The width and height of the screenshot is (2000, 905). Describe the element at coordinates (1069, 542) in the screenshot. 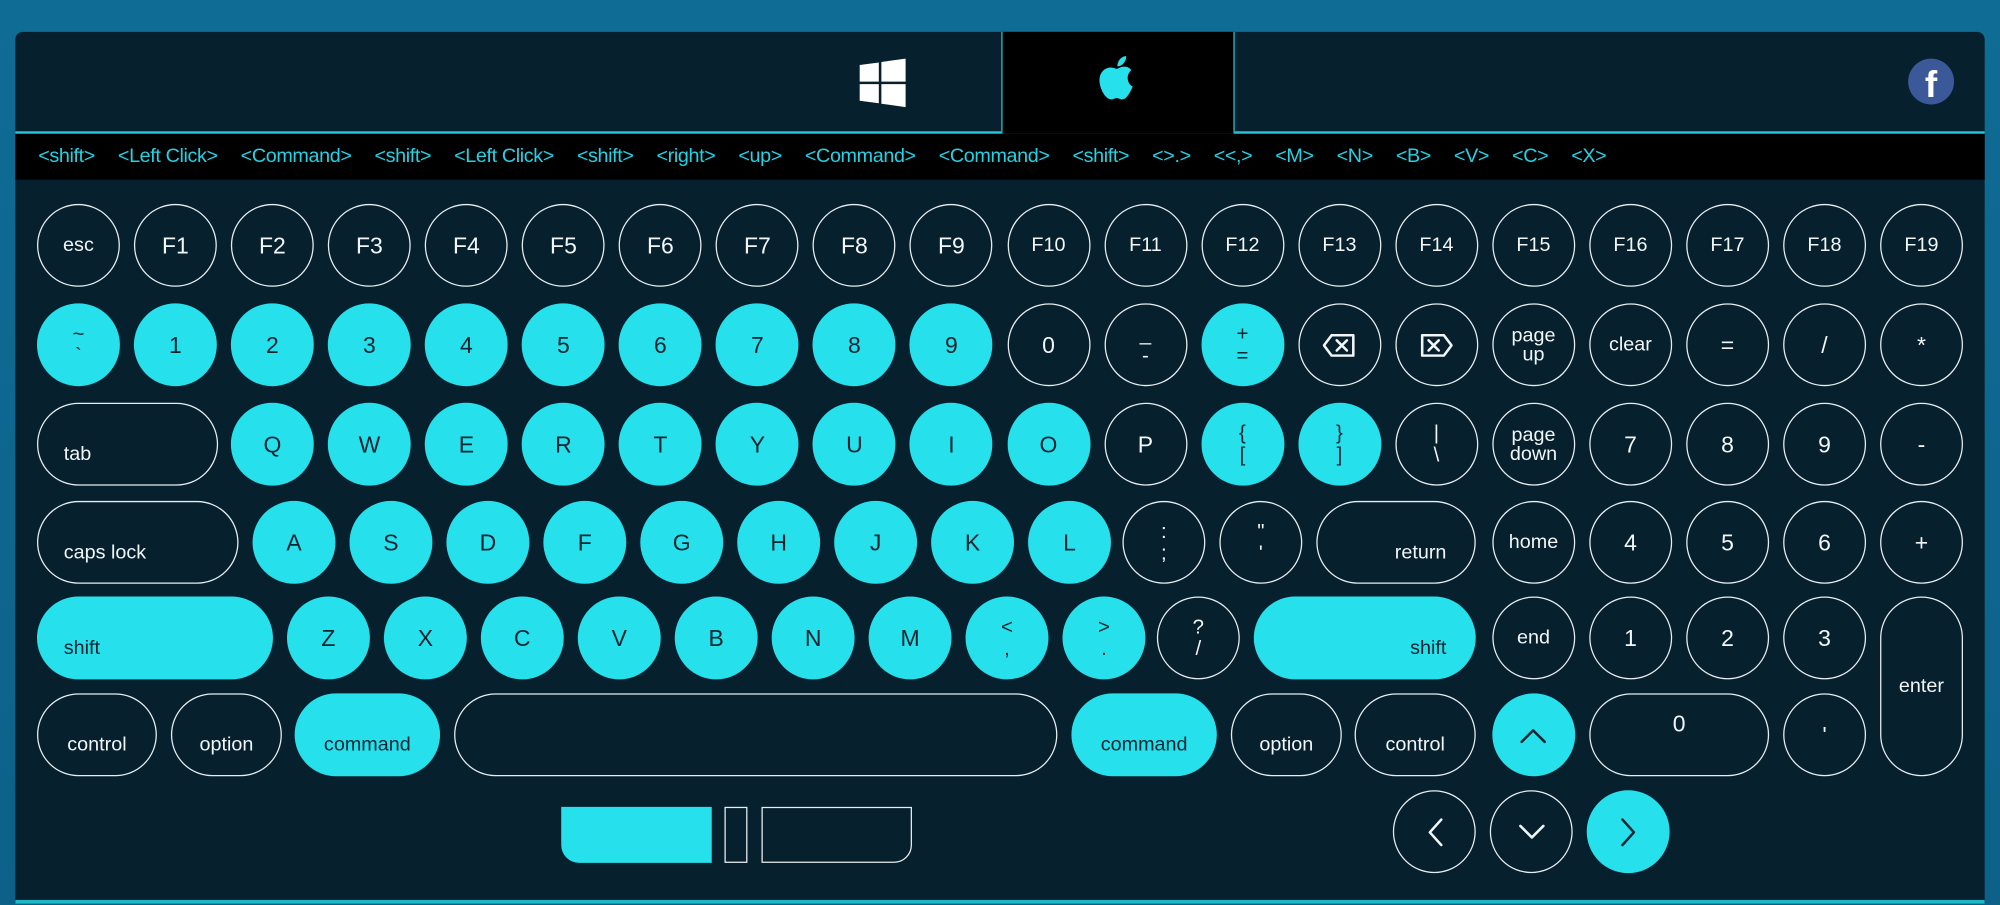

I see `key-l: L` at that location.